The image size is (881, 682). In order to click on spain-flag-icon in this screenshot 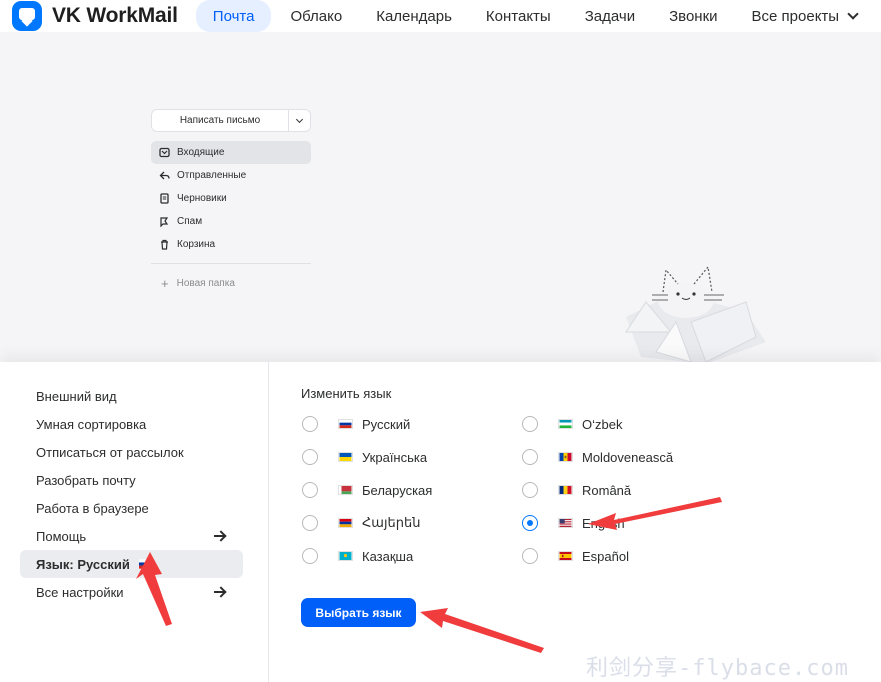, I will do `click(565, 556)`.